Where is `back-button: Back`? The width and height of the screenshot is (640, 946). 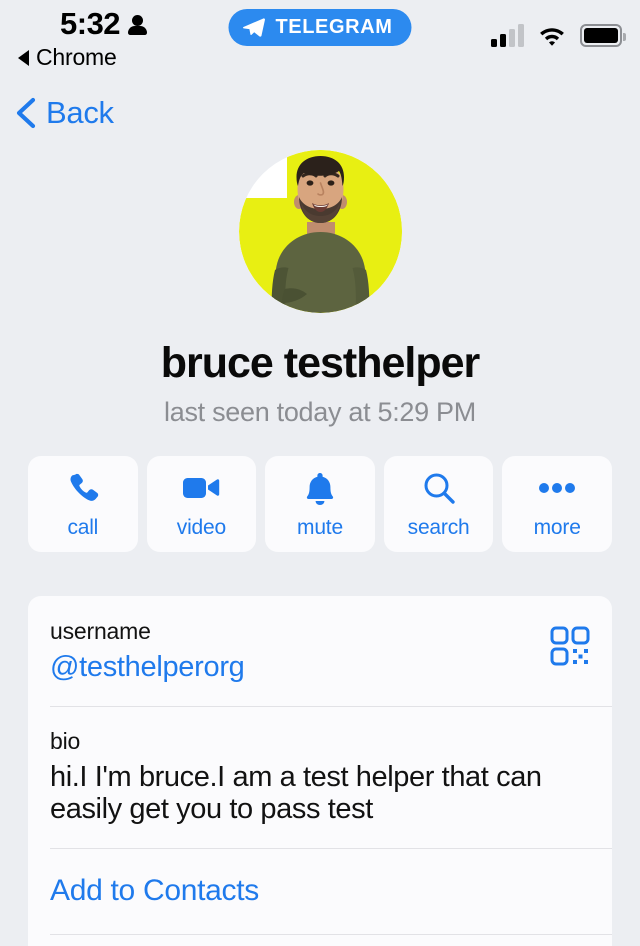
back-button: Back is located at coordinates (63, 113).